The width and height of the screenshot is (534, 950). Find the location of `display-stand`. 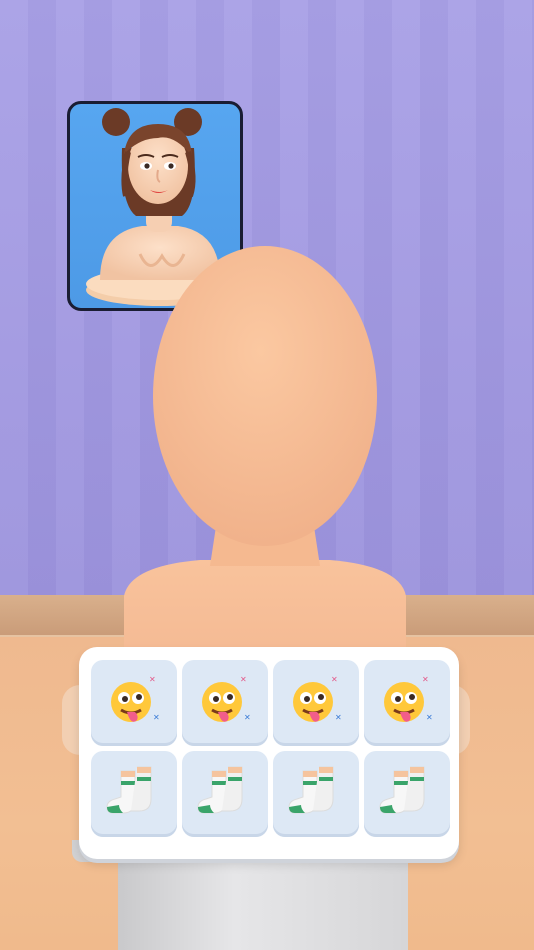

display-stand is located at coordinates (263, 902).